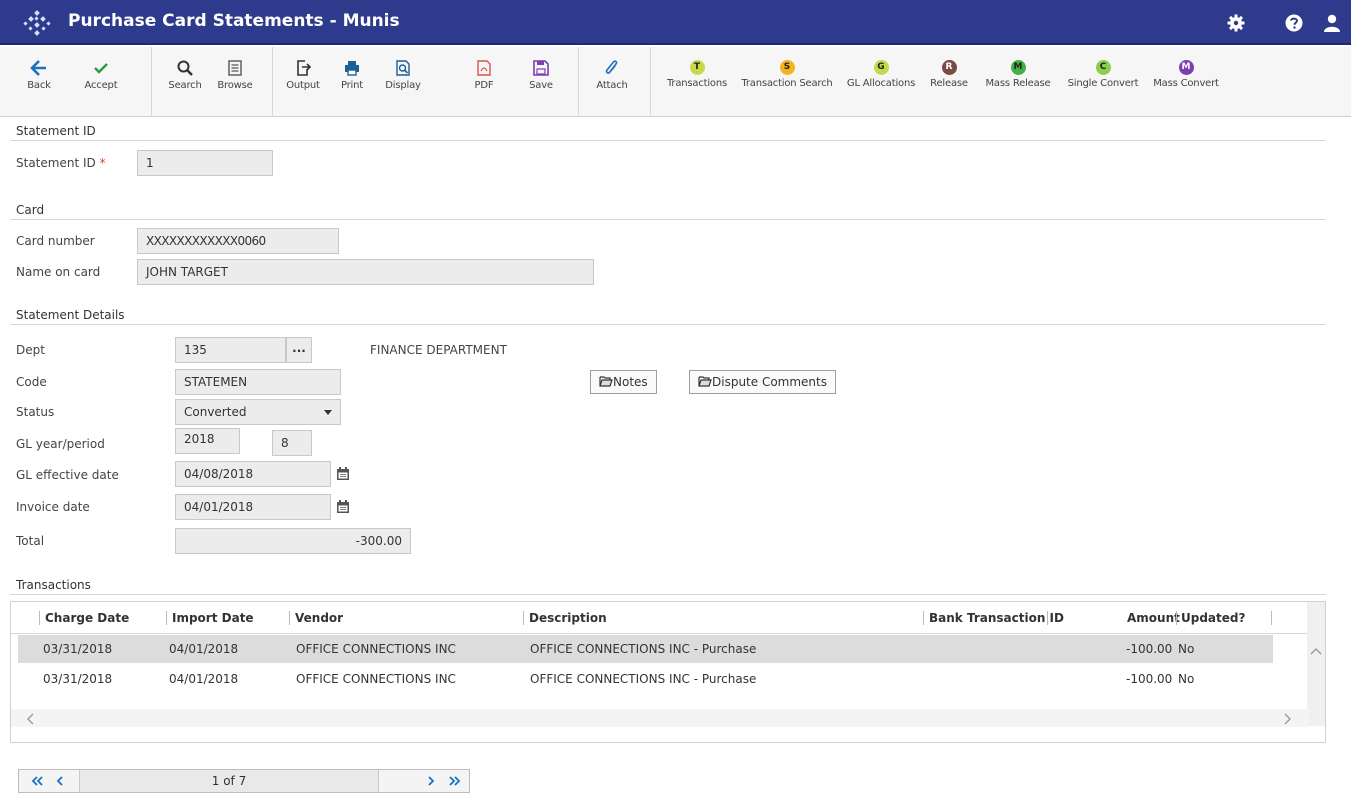 The width and height of the screenshot is (1351, 796). Describe the element at coordinates (1316, 664) in the screenshot. I see `vertical-scrollbar` at that location.